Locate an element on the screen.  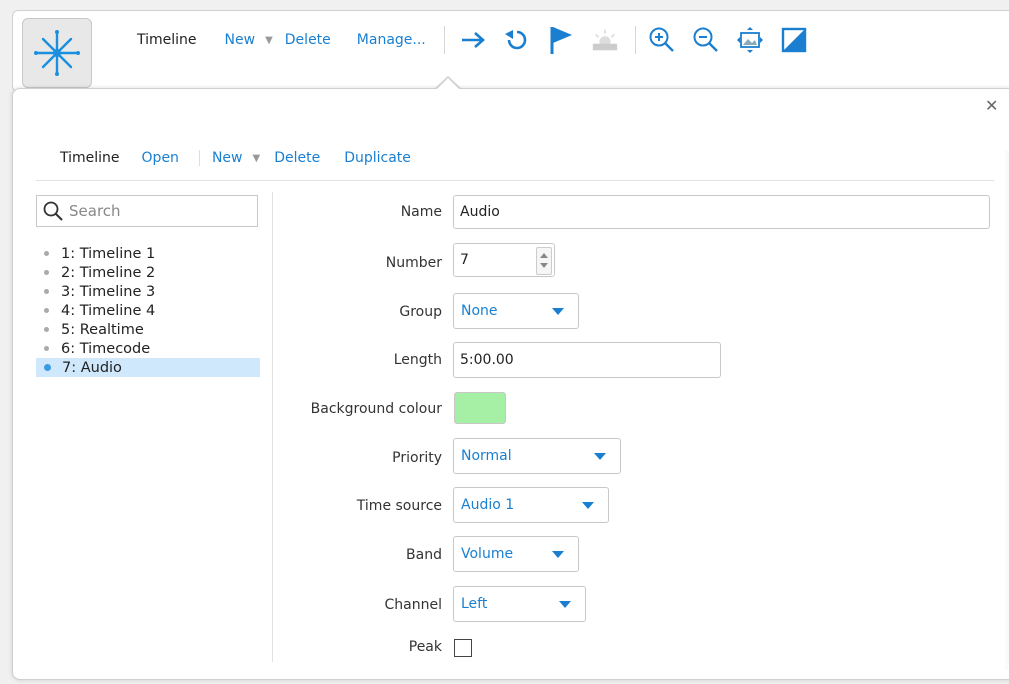
search-icon is located at coordinates (53, 211).